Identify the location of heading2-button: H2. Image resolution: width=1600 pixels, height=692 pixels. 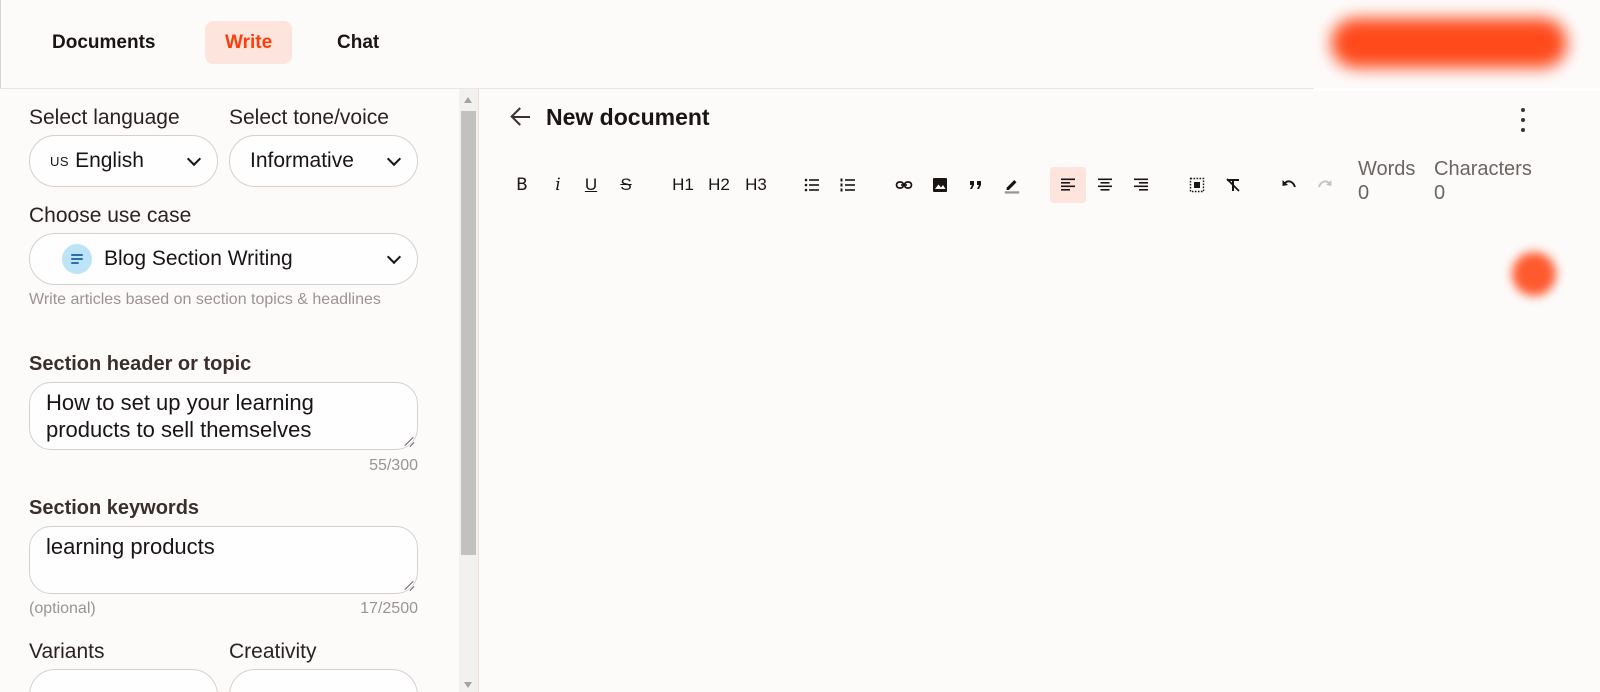
(719, 185).